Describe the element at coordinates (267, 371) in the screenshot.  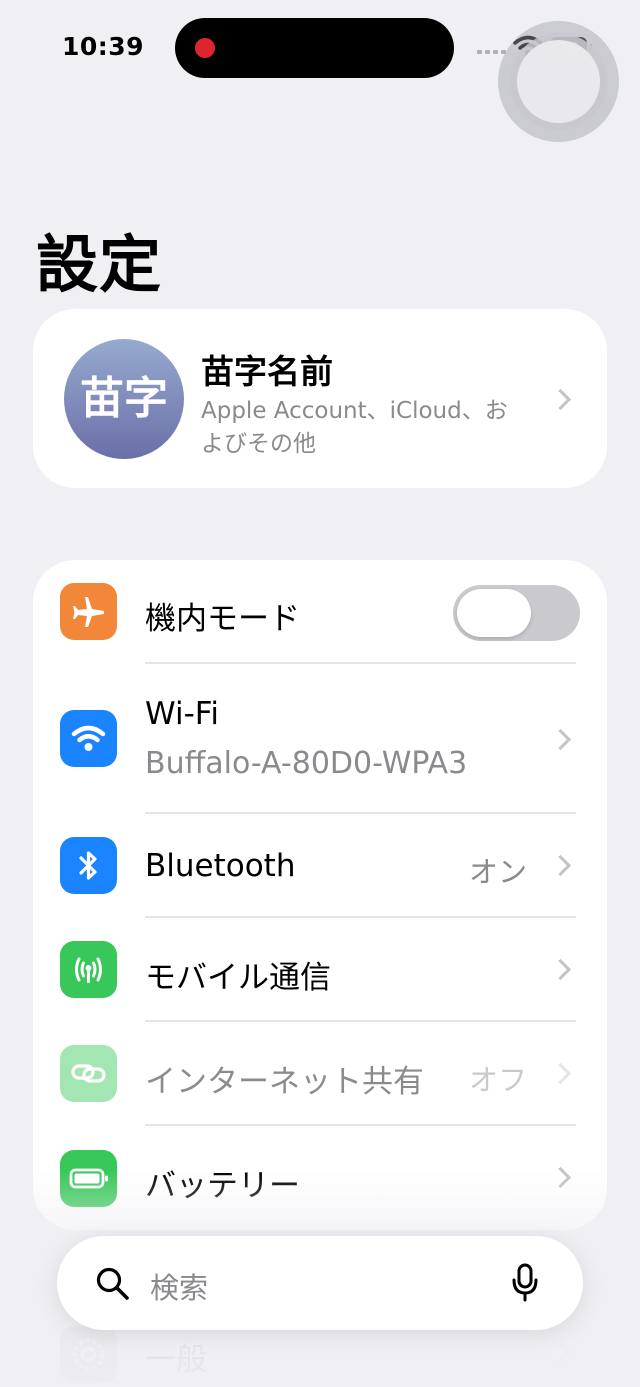
I see `account-name: 苗字名前` at that location.